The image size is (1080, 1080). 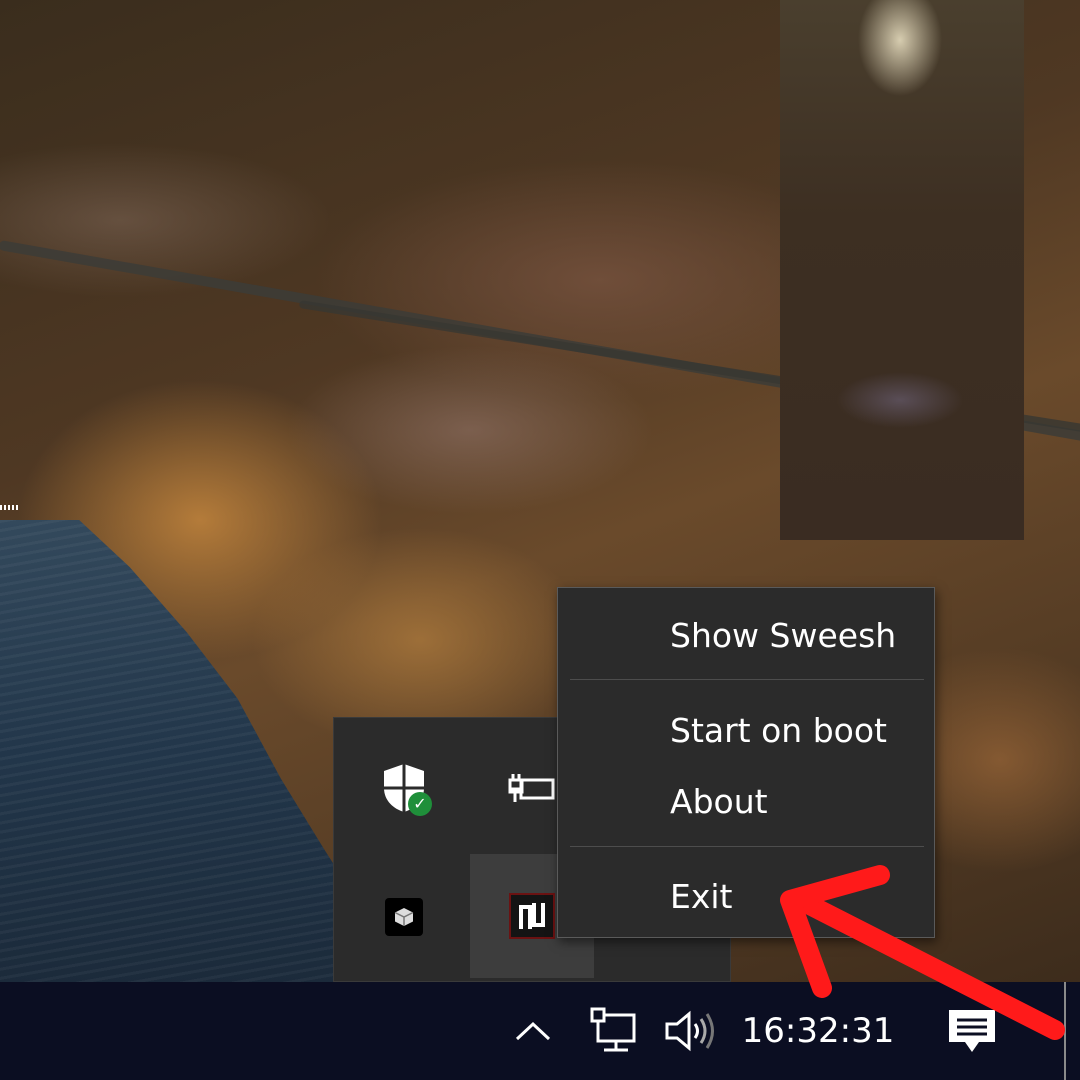 I want to click on action-center-button, so click(x=972, y=1031).